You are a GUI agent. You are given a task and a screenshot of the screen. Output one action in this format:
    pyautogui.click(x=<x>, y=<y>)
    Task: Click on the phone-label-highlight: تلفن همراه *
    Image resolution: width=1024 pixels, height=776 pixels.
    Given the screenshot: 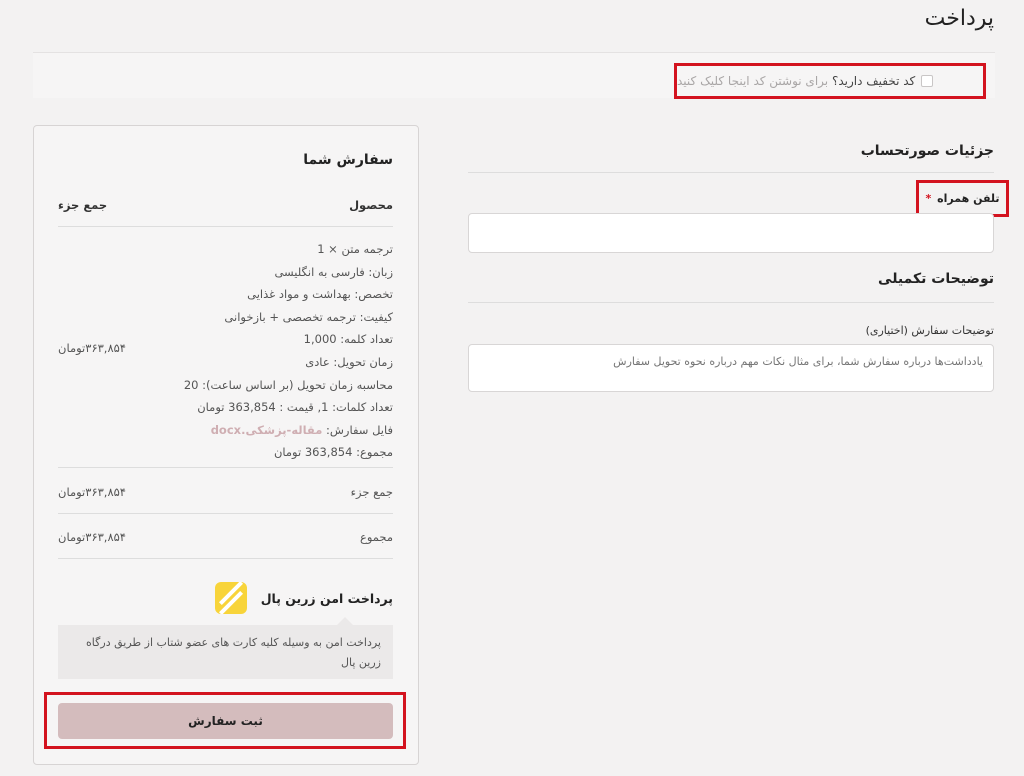 What is the action you would take?
    pyautogui.click(x=962, y=198)
    